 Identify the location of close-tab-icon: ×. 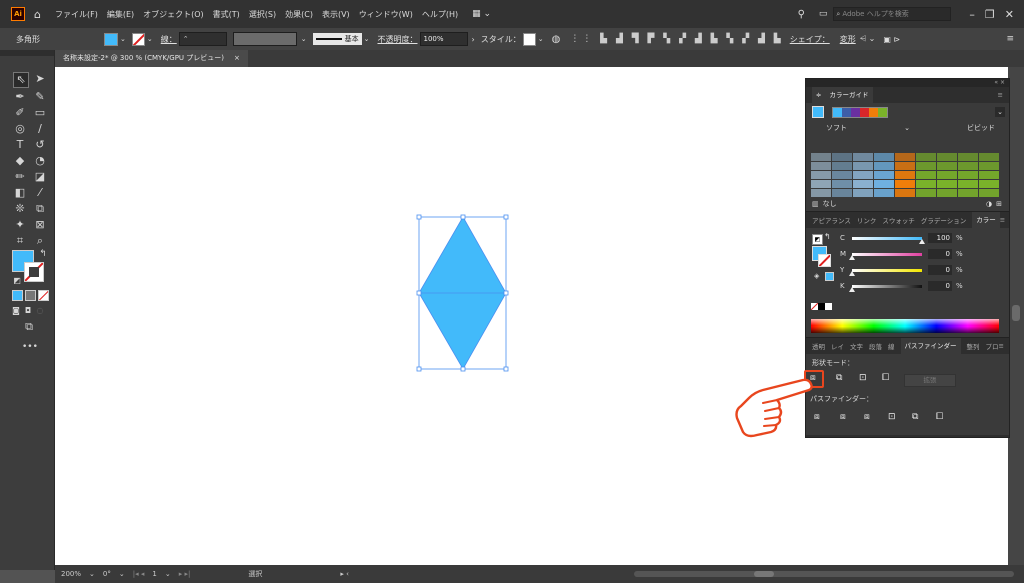
(237, 58).